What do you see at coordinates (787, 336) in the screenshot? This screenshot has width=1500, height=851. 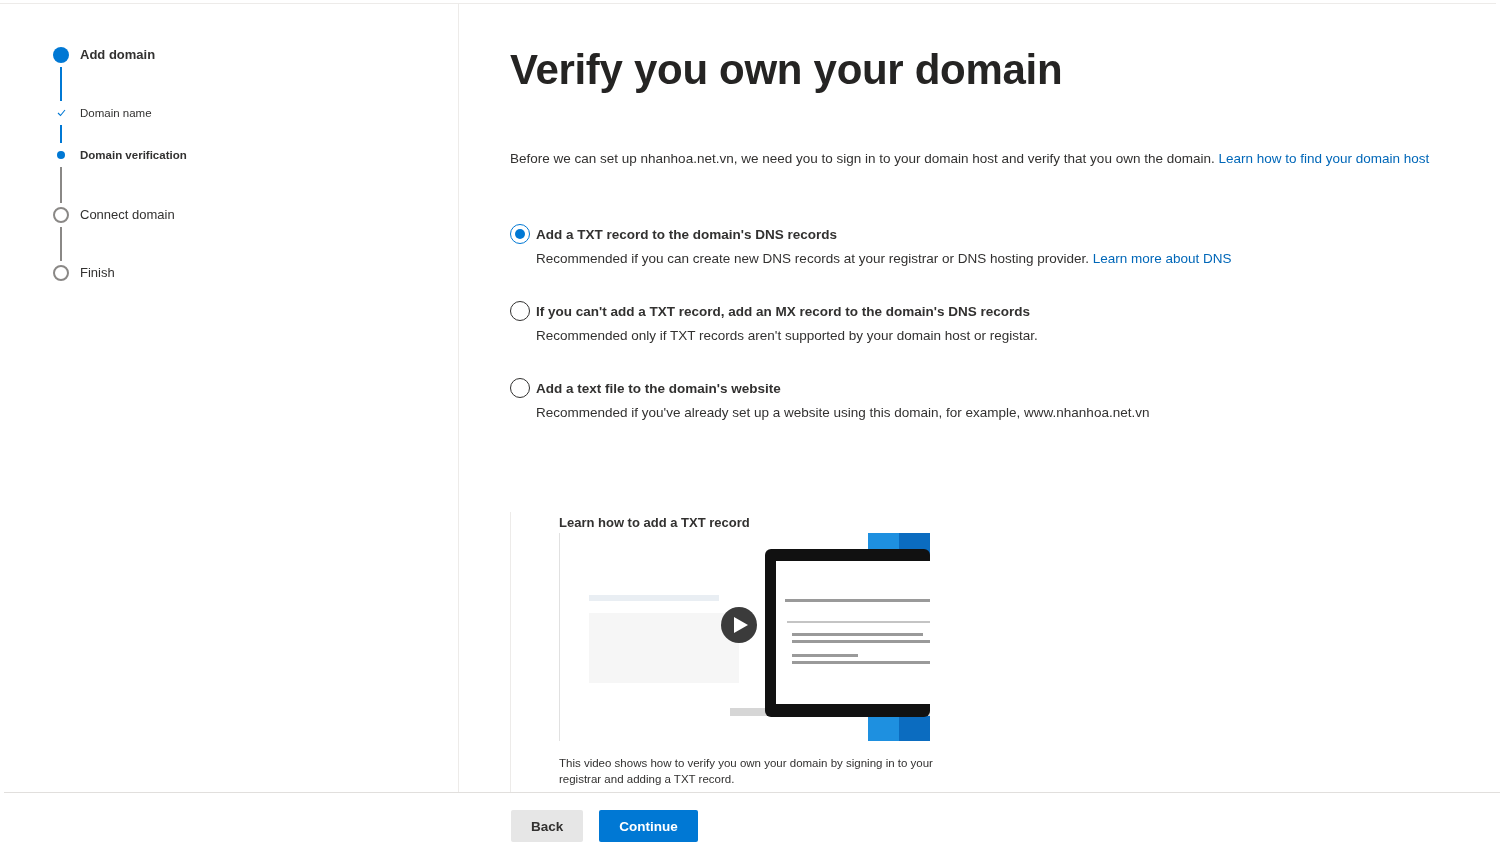 I see `option-description: Recommended only if TXT records aren't supported by your domain host or registar.` at bounding box center [787, 336].